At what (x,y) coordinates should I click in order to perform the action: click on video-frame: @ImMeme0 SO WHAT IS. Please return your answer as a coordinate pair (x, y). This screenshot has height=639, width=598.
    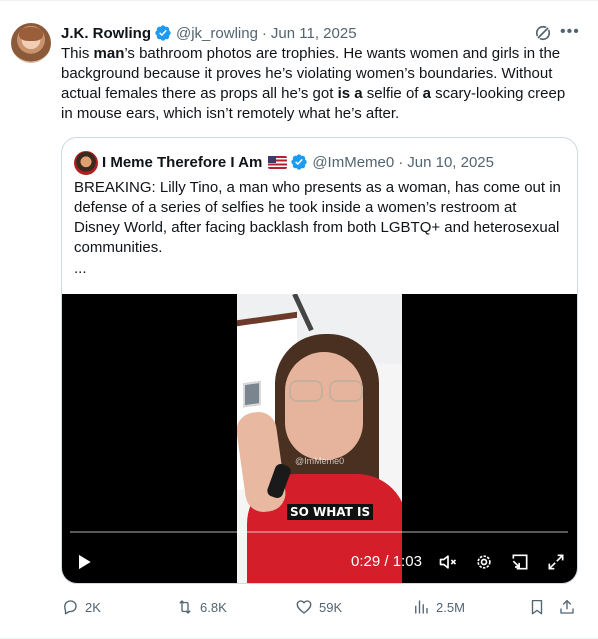
    Looking at the image, I should click on (319, 438).